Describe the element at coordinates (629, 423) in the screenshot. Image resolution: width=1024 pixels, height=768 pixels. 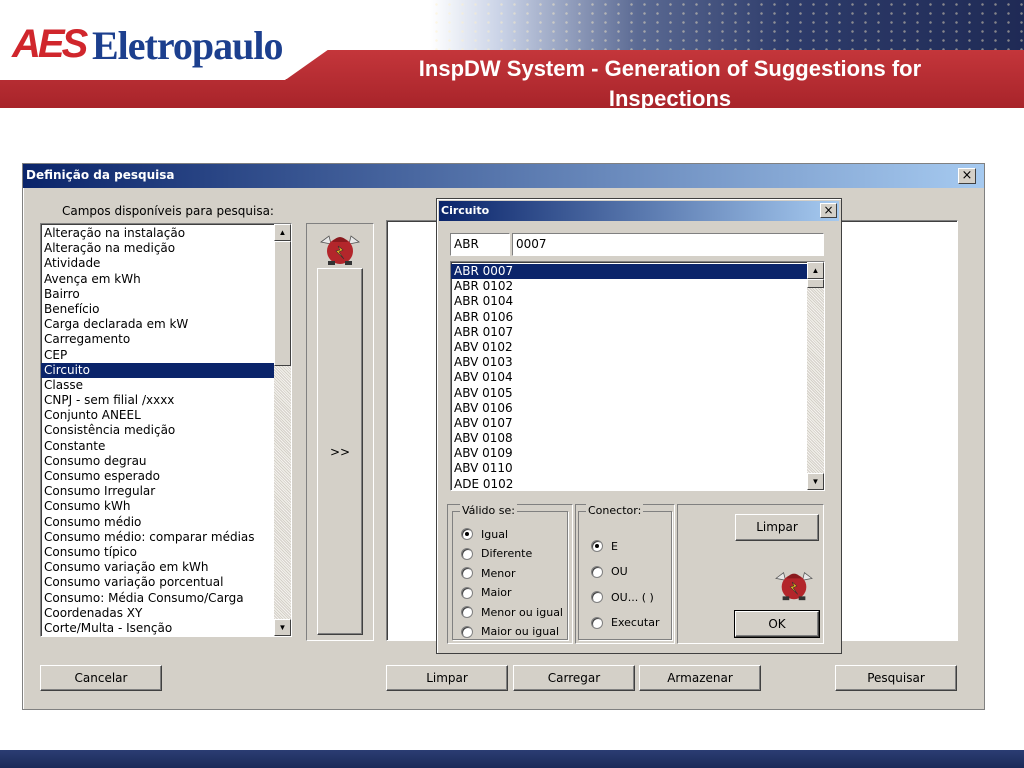
I see `circuit-list-item: ABV 0107` at that location.